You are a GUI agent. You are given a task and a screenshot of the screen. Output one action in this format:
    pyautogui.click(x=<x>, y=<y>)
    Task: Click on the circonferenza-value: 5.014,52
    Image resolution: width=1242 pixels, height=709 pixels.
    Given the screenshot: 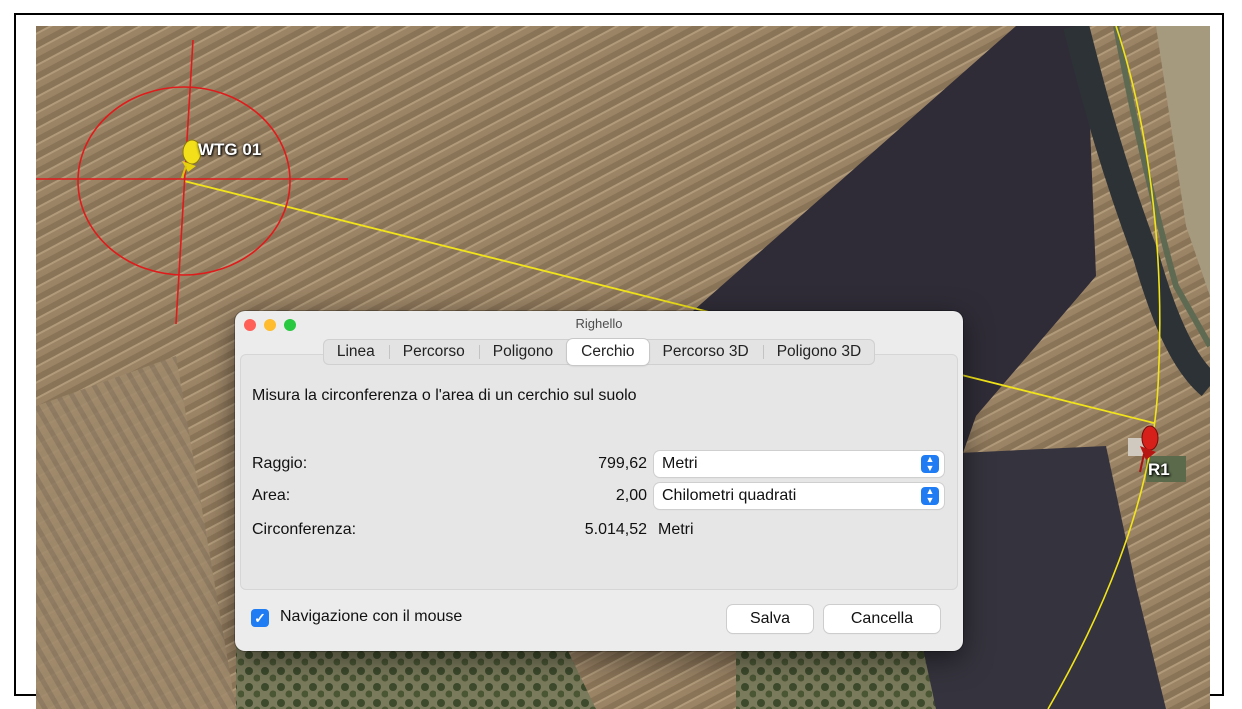 What is the action you would take?
    pyautogui.click(x=615, y=529)
    